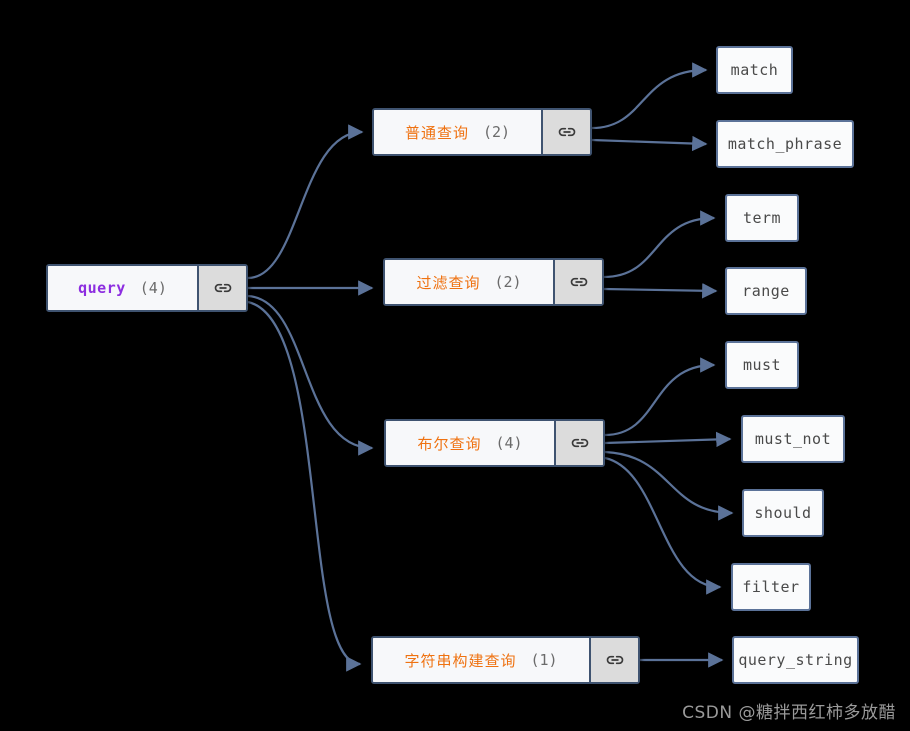 This screenshot has height=731, width=910. I want to click on leaf-query-string: query_string, so click(795, 660).